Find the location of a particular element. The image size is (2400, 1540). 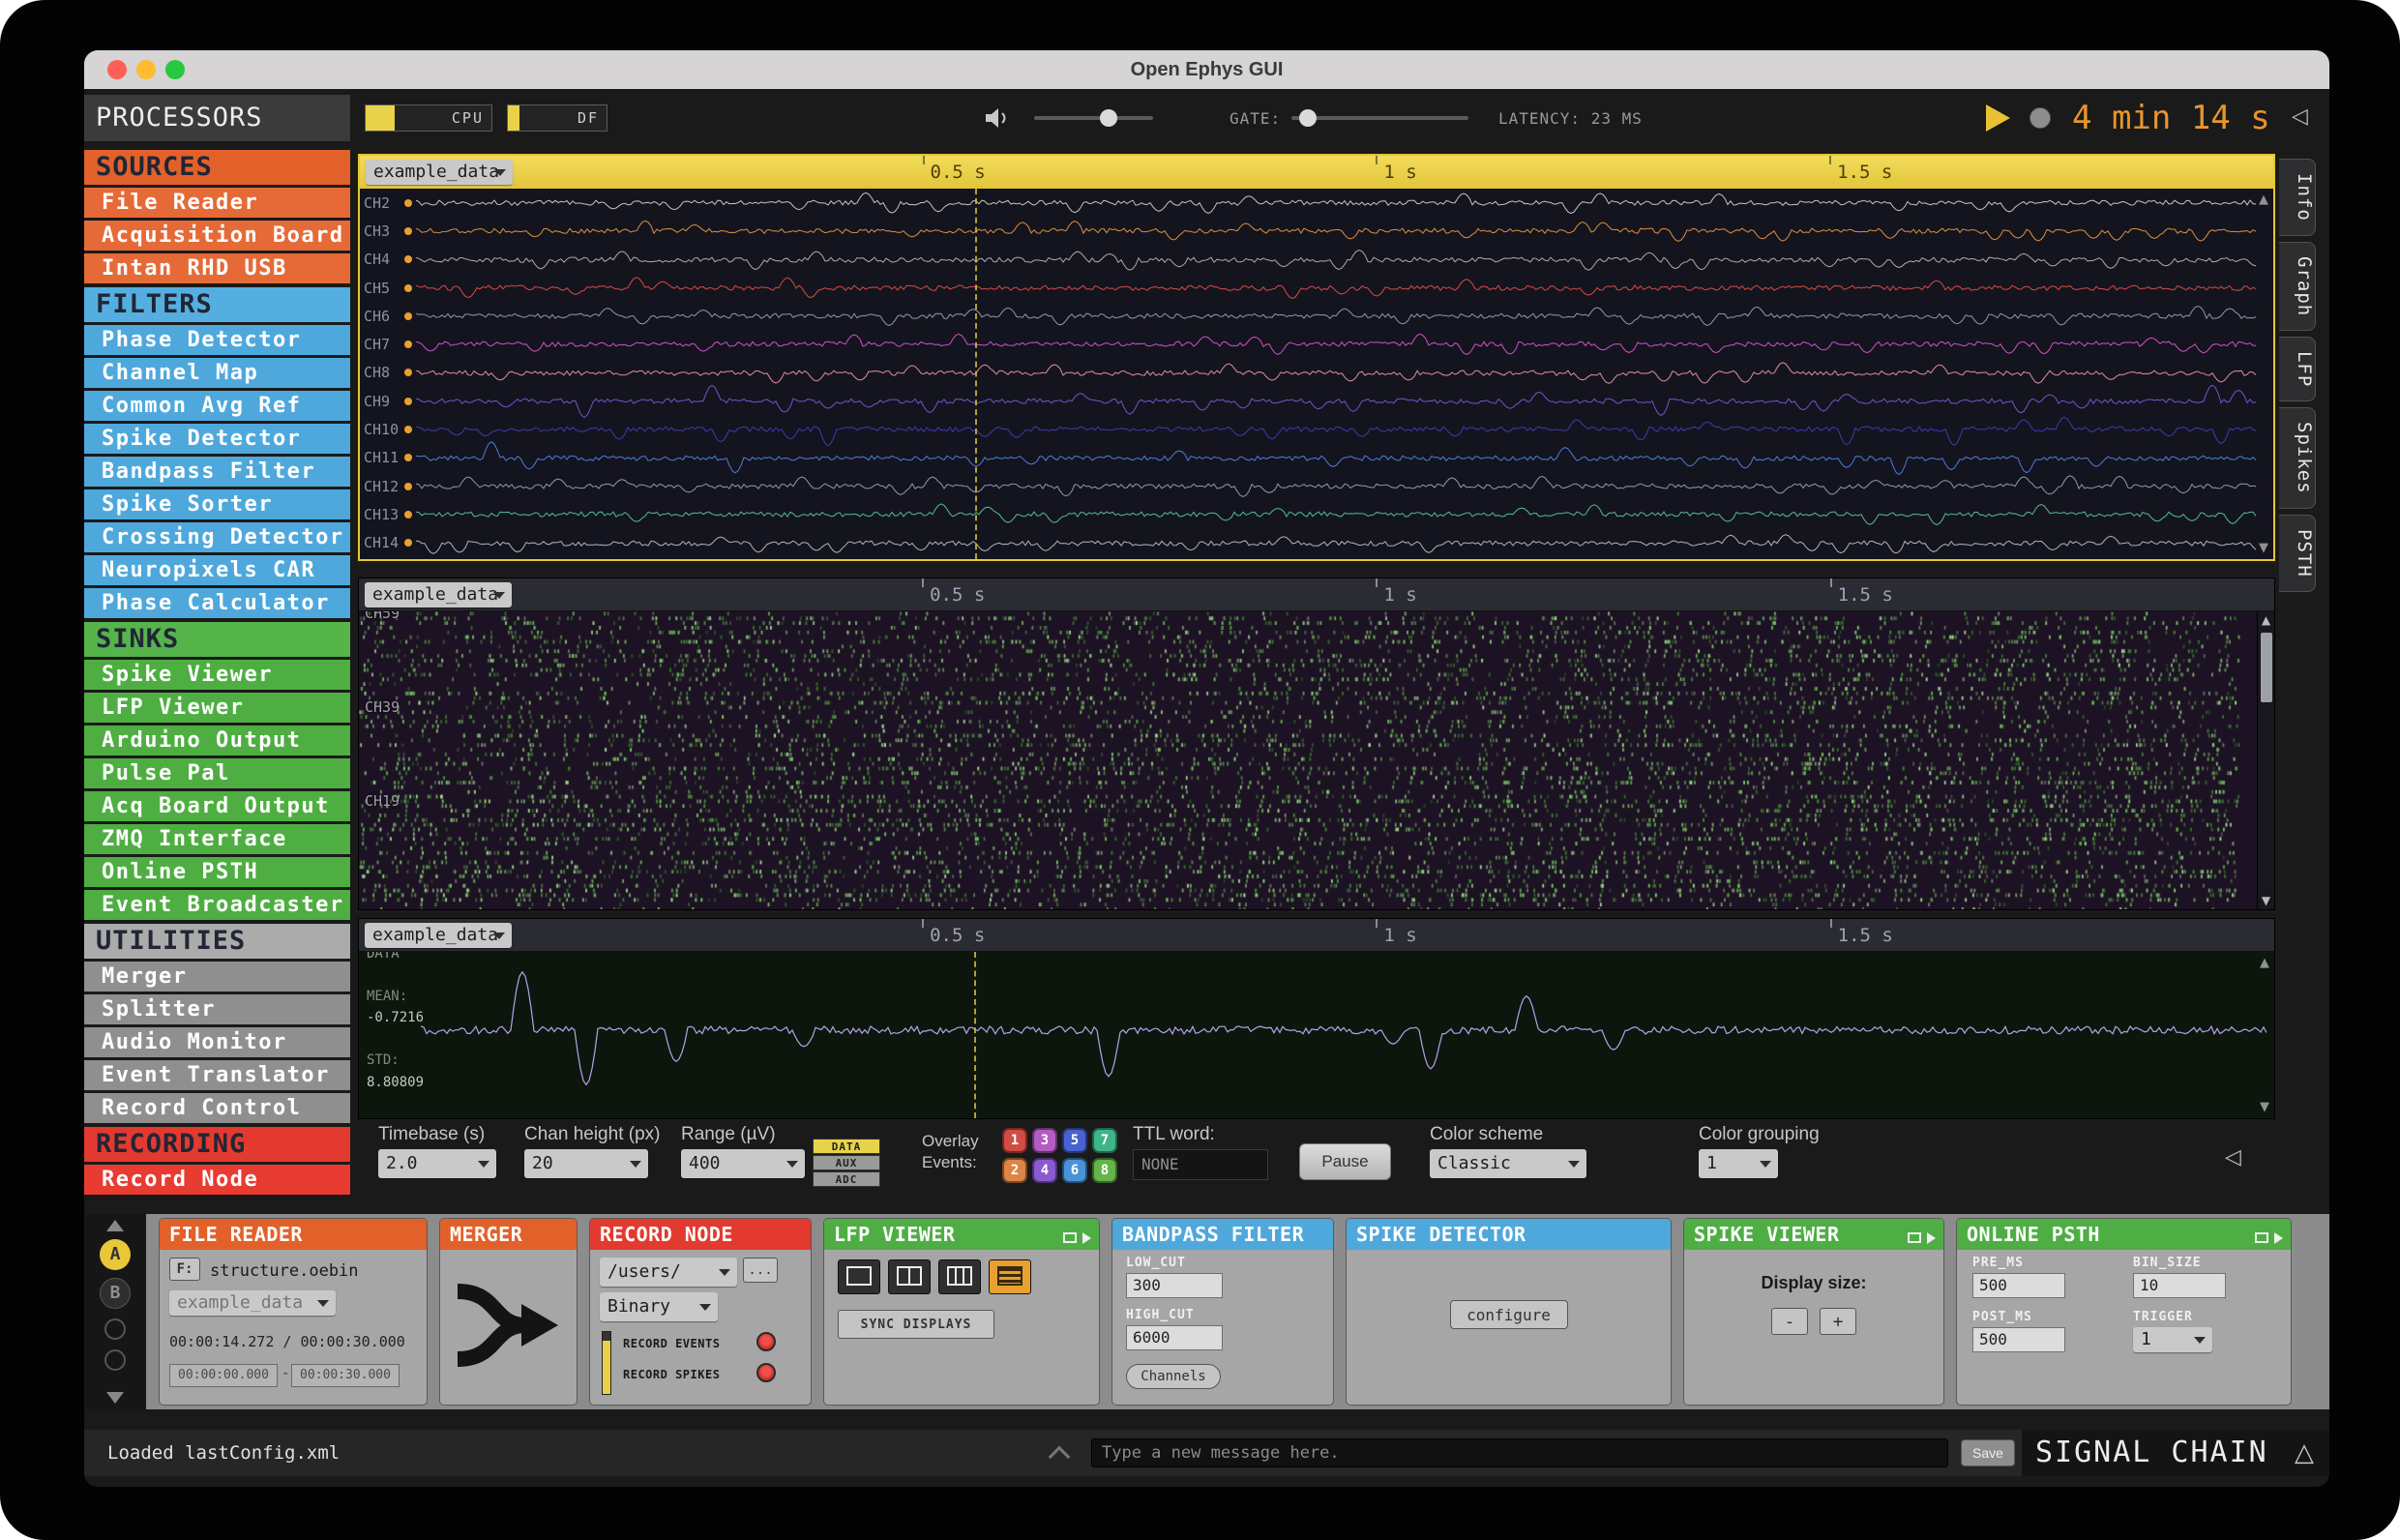

lfp-channel-row: CH11 is located at coordinates (1308, 457).